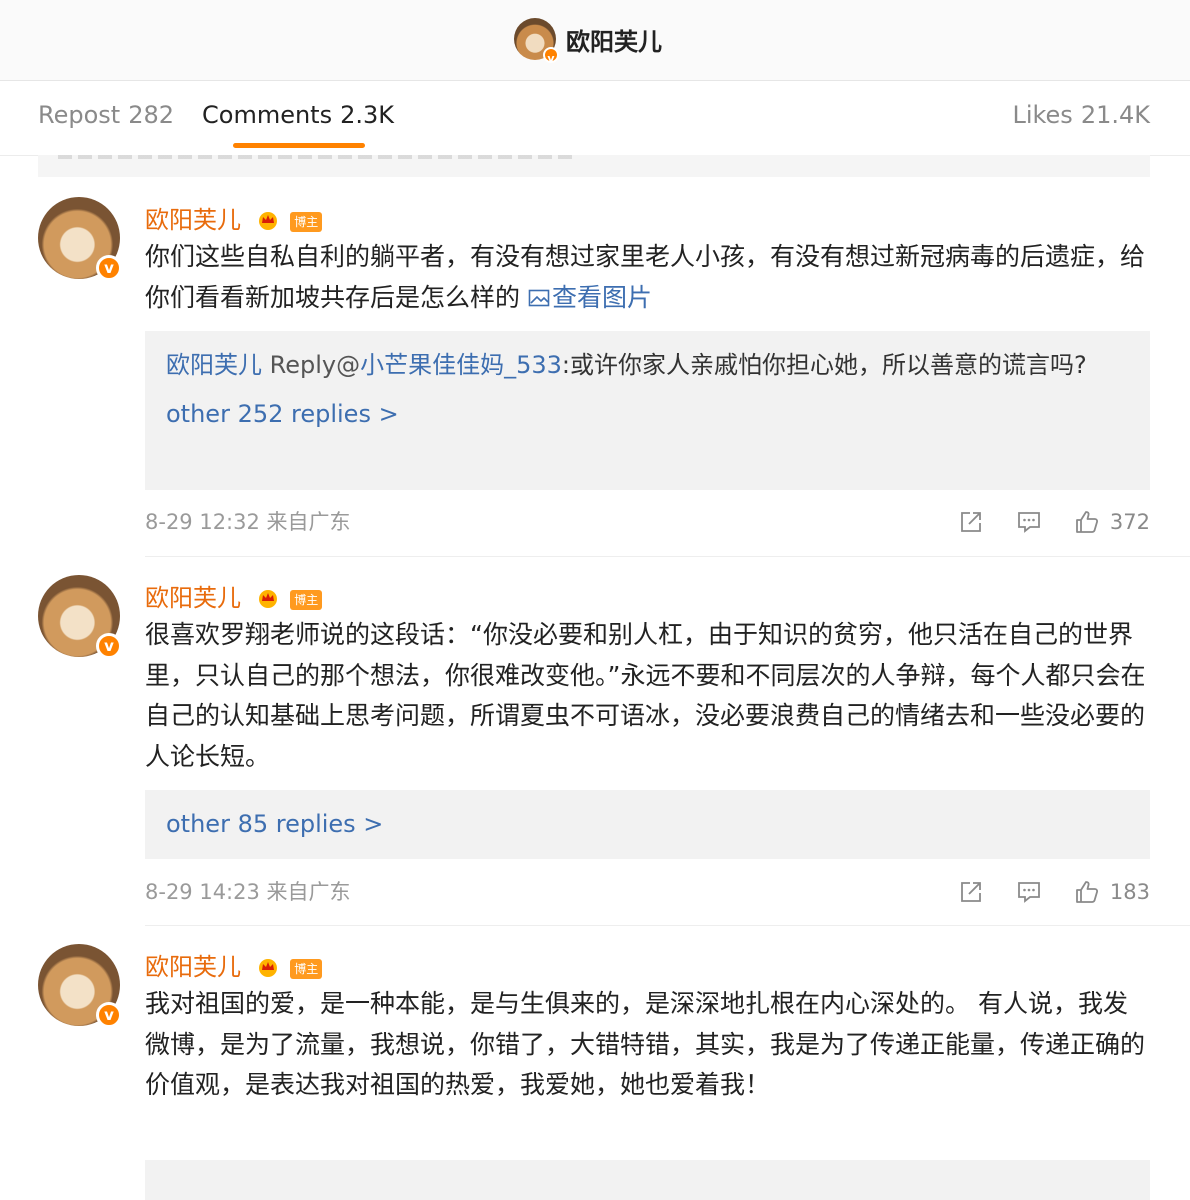  I want to click on tab-likes: Likes 21.4K, so click(1081, 115).